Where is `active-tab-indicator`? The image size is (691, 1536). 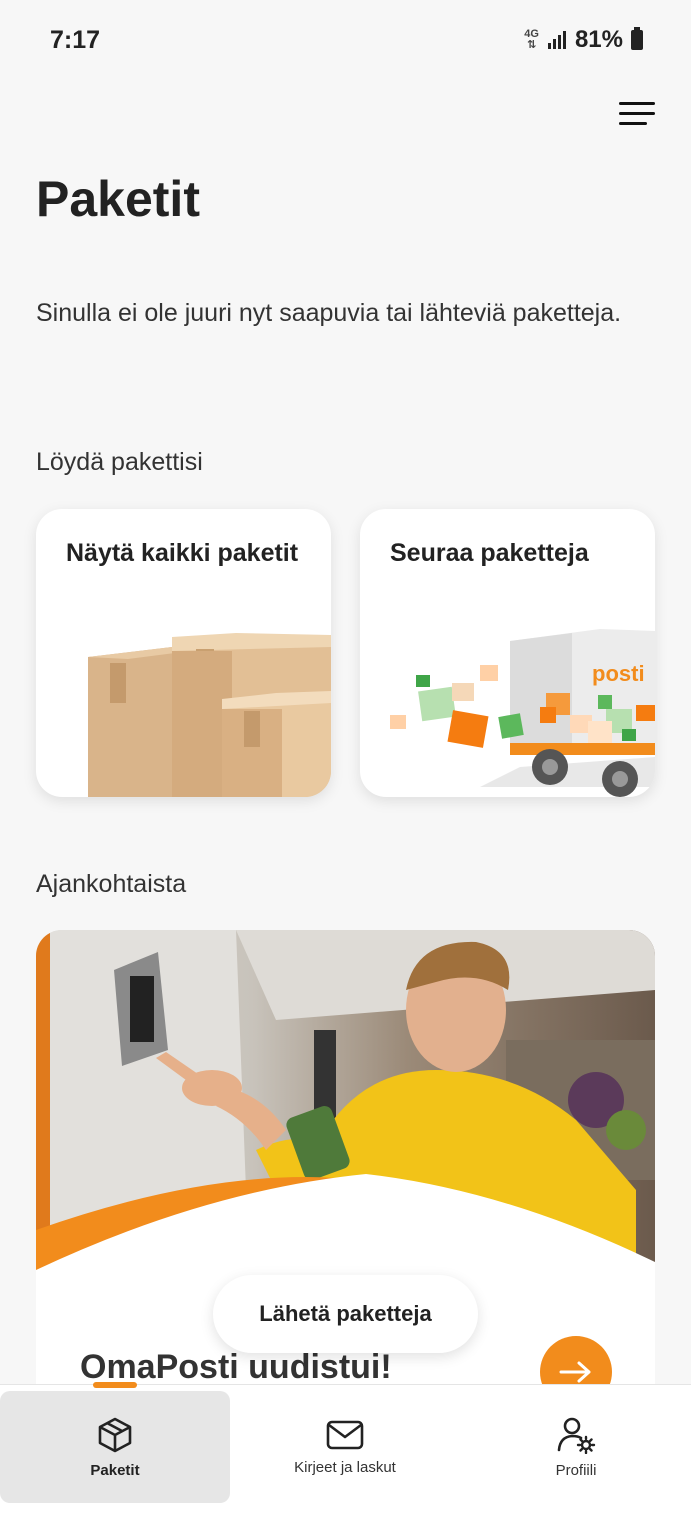
active-tab-indicator is located at coordinates (115, 1385).